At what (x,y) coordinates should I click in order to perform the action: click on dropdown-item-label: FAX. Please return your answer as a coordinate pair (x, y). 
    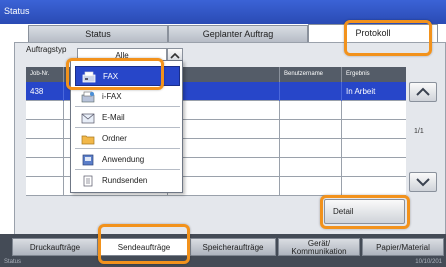
    Looking at the image, I should click on (111, 76).